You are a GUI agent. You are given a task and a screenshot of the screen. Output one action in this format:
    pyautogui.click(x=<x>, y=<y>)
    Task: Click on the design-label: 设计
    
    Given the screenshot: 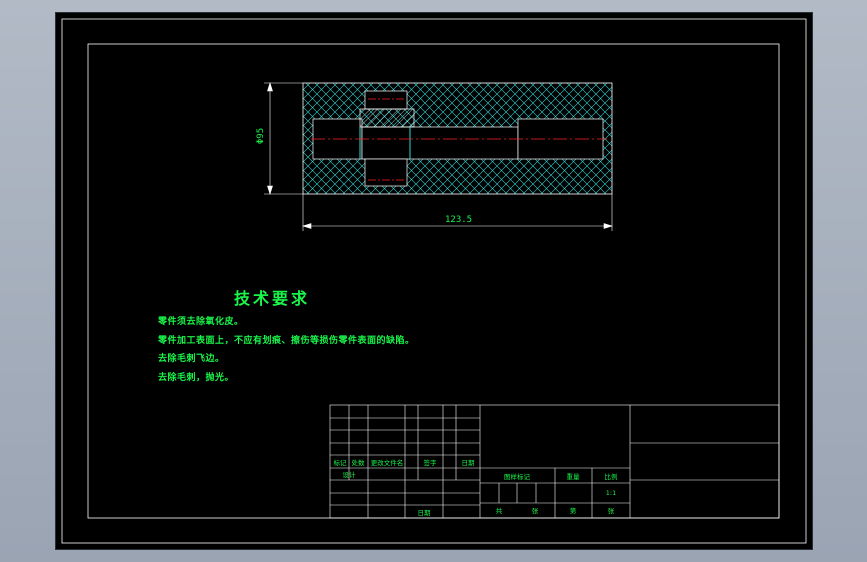 What is the action you would take?
    pyautogui.click(x=349, y=475)
    